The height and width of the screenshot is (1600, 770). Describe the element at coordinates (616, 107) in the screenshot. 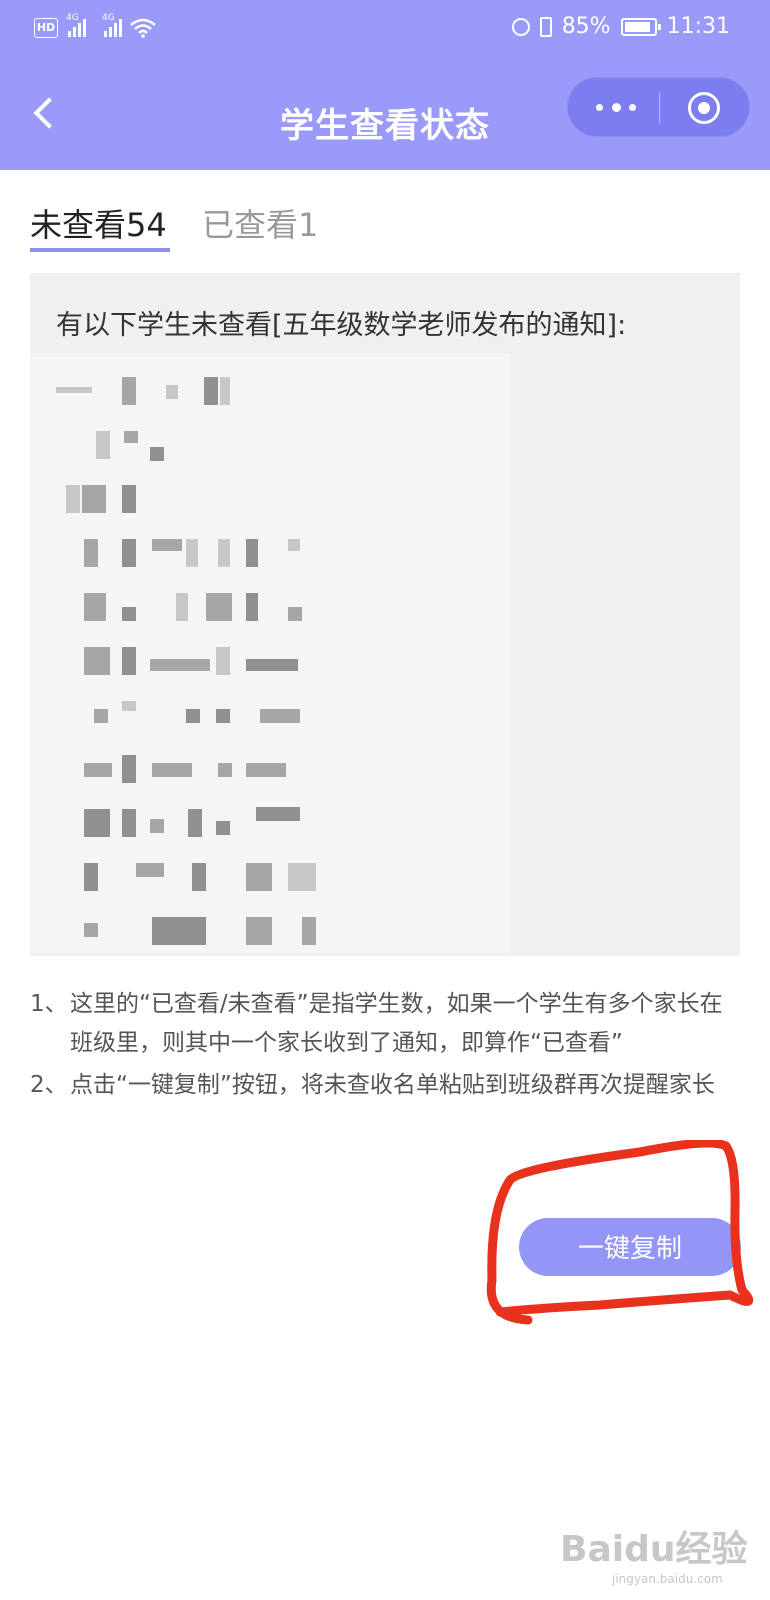

I see `more-icon` at that location.